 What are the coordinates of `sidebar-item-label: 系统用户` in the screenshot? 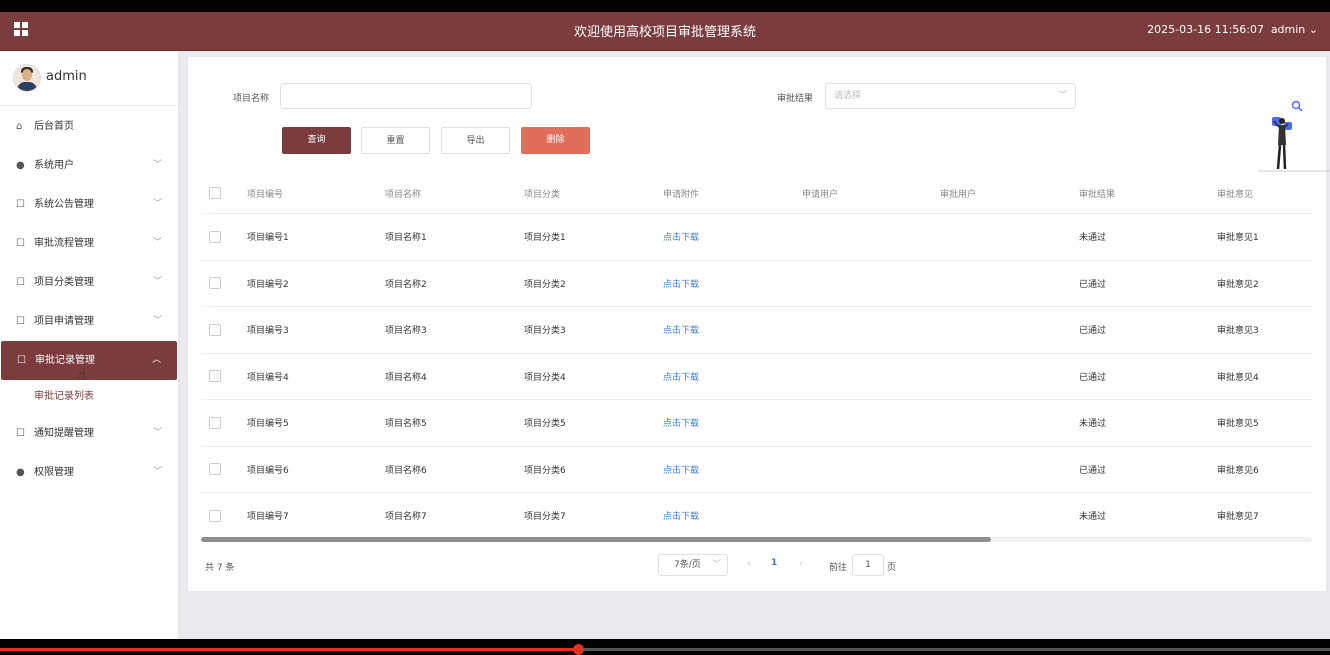 It's located at (54, 165).